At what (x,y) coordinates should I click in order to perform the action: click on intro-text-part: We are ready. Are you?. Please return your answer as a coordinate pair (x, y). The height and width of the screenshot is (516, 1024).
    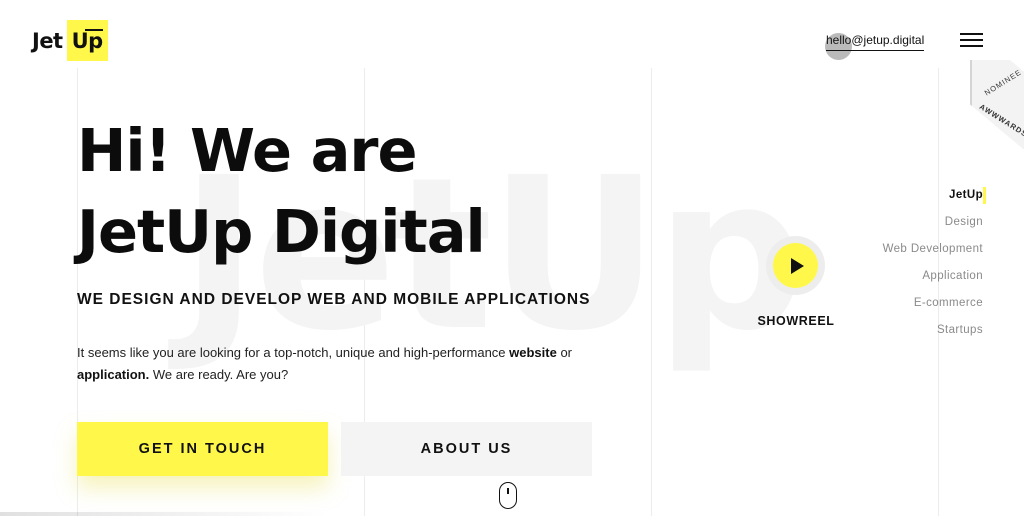
    Looking at the image, I should click on (219, 374).